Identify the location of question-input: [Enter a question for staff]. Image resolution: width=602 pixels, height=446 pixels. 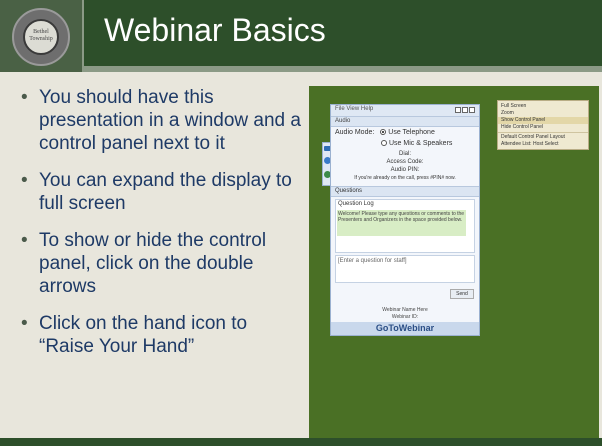
(405, 269).